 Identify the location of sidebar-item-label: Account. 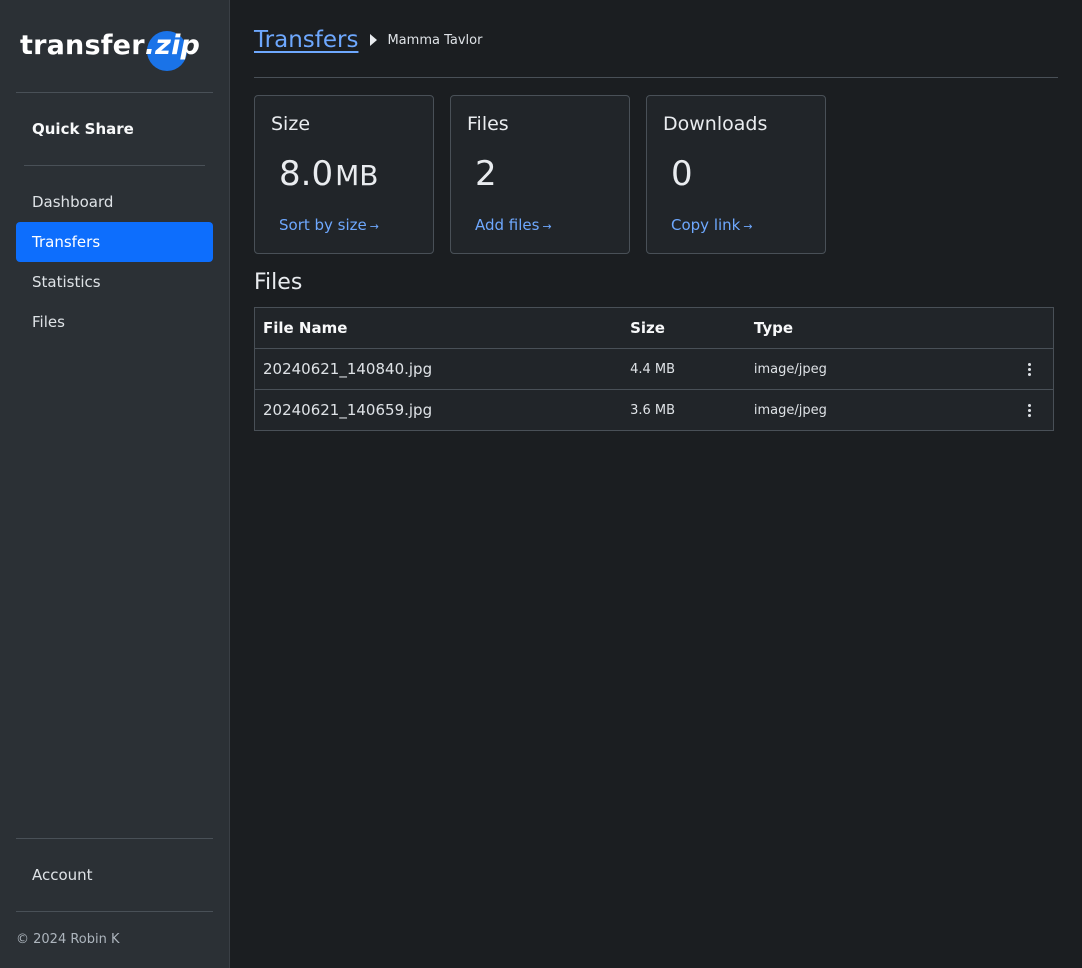
(62, 875).